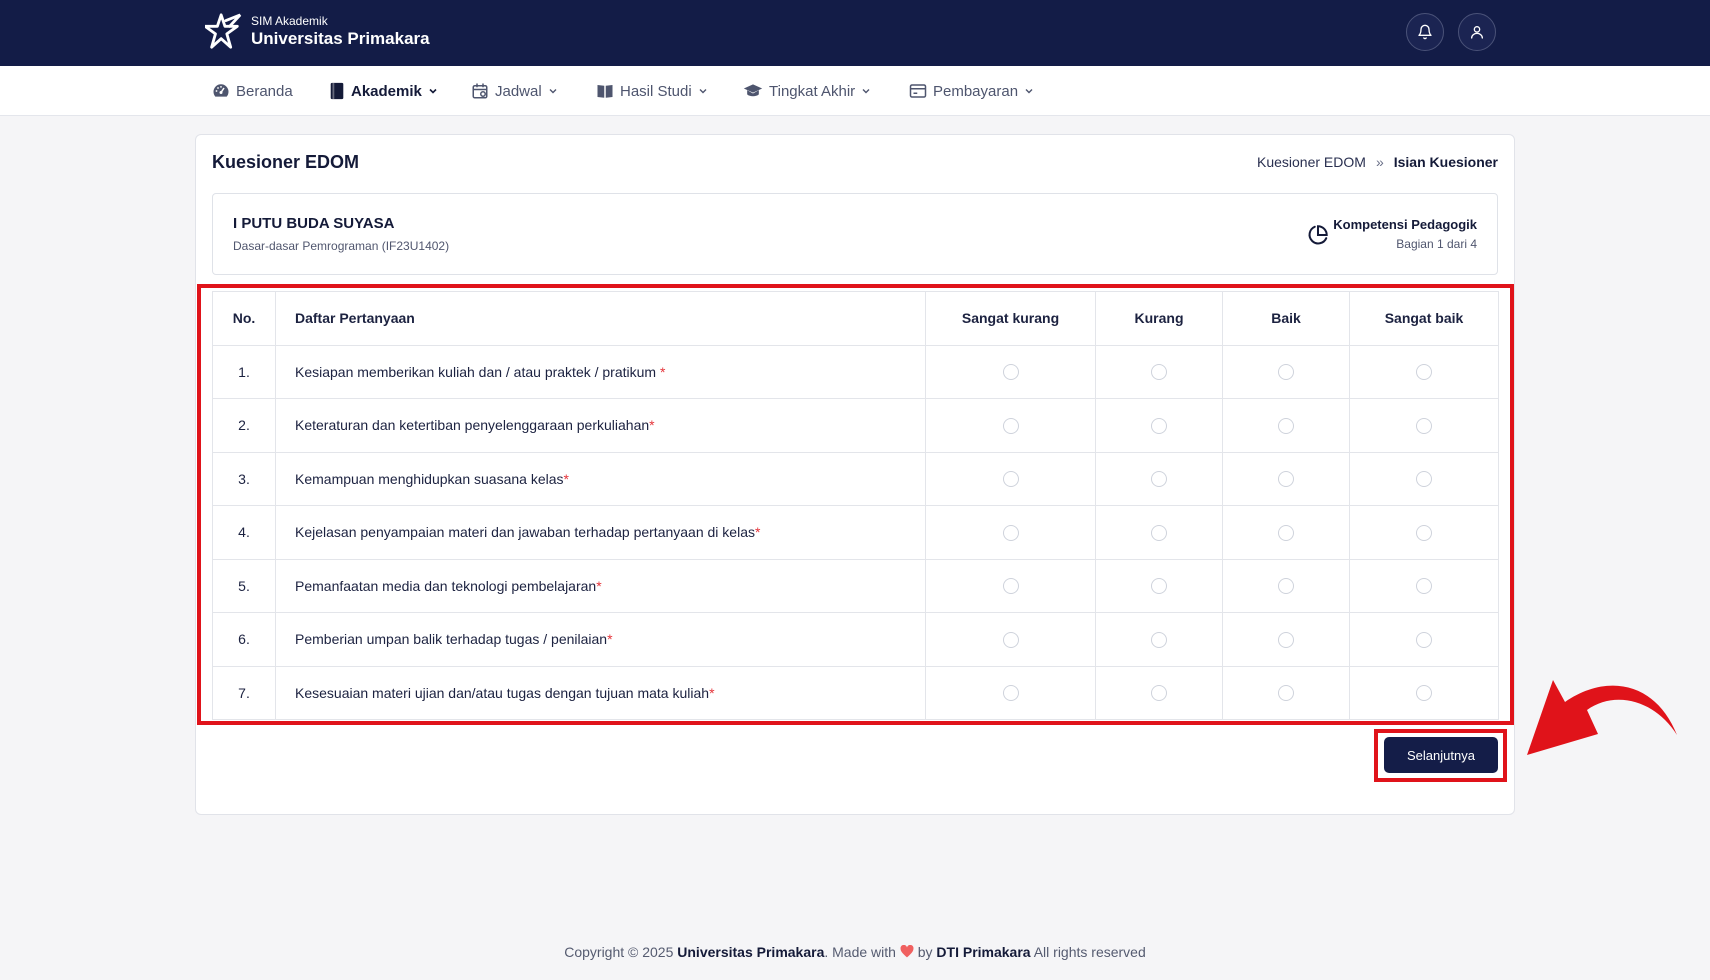 The width and height of the screenshot is (1710, 980). What do you see at coordinates (925, 952) in the screenshot?
I see `footer-by: by` at bounding box center [925, 952].